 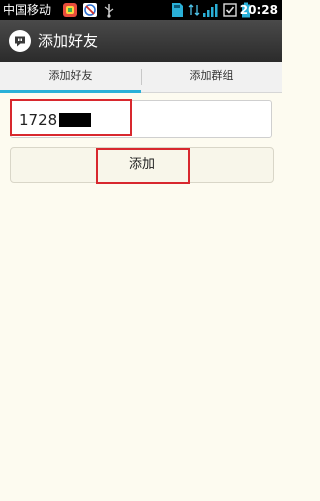 What do you see at coordinates (210, 12) in the screenshot?
I see `signal-icon` at bounding box center [210, 12].